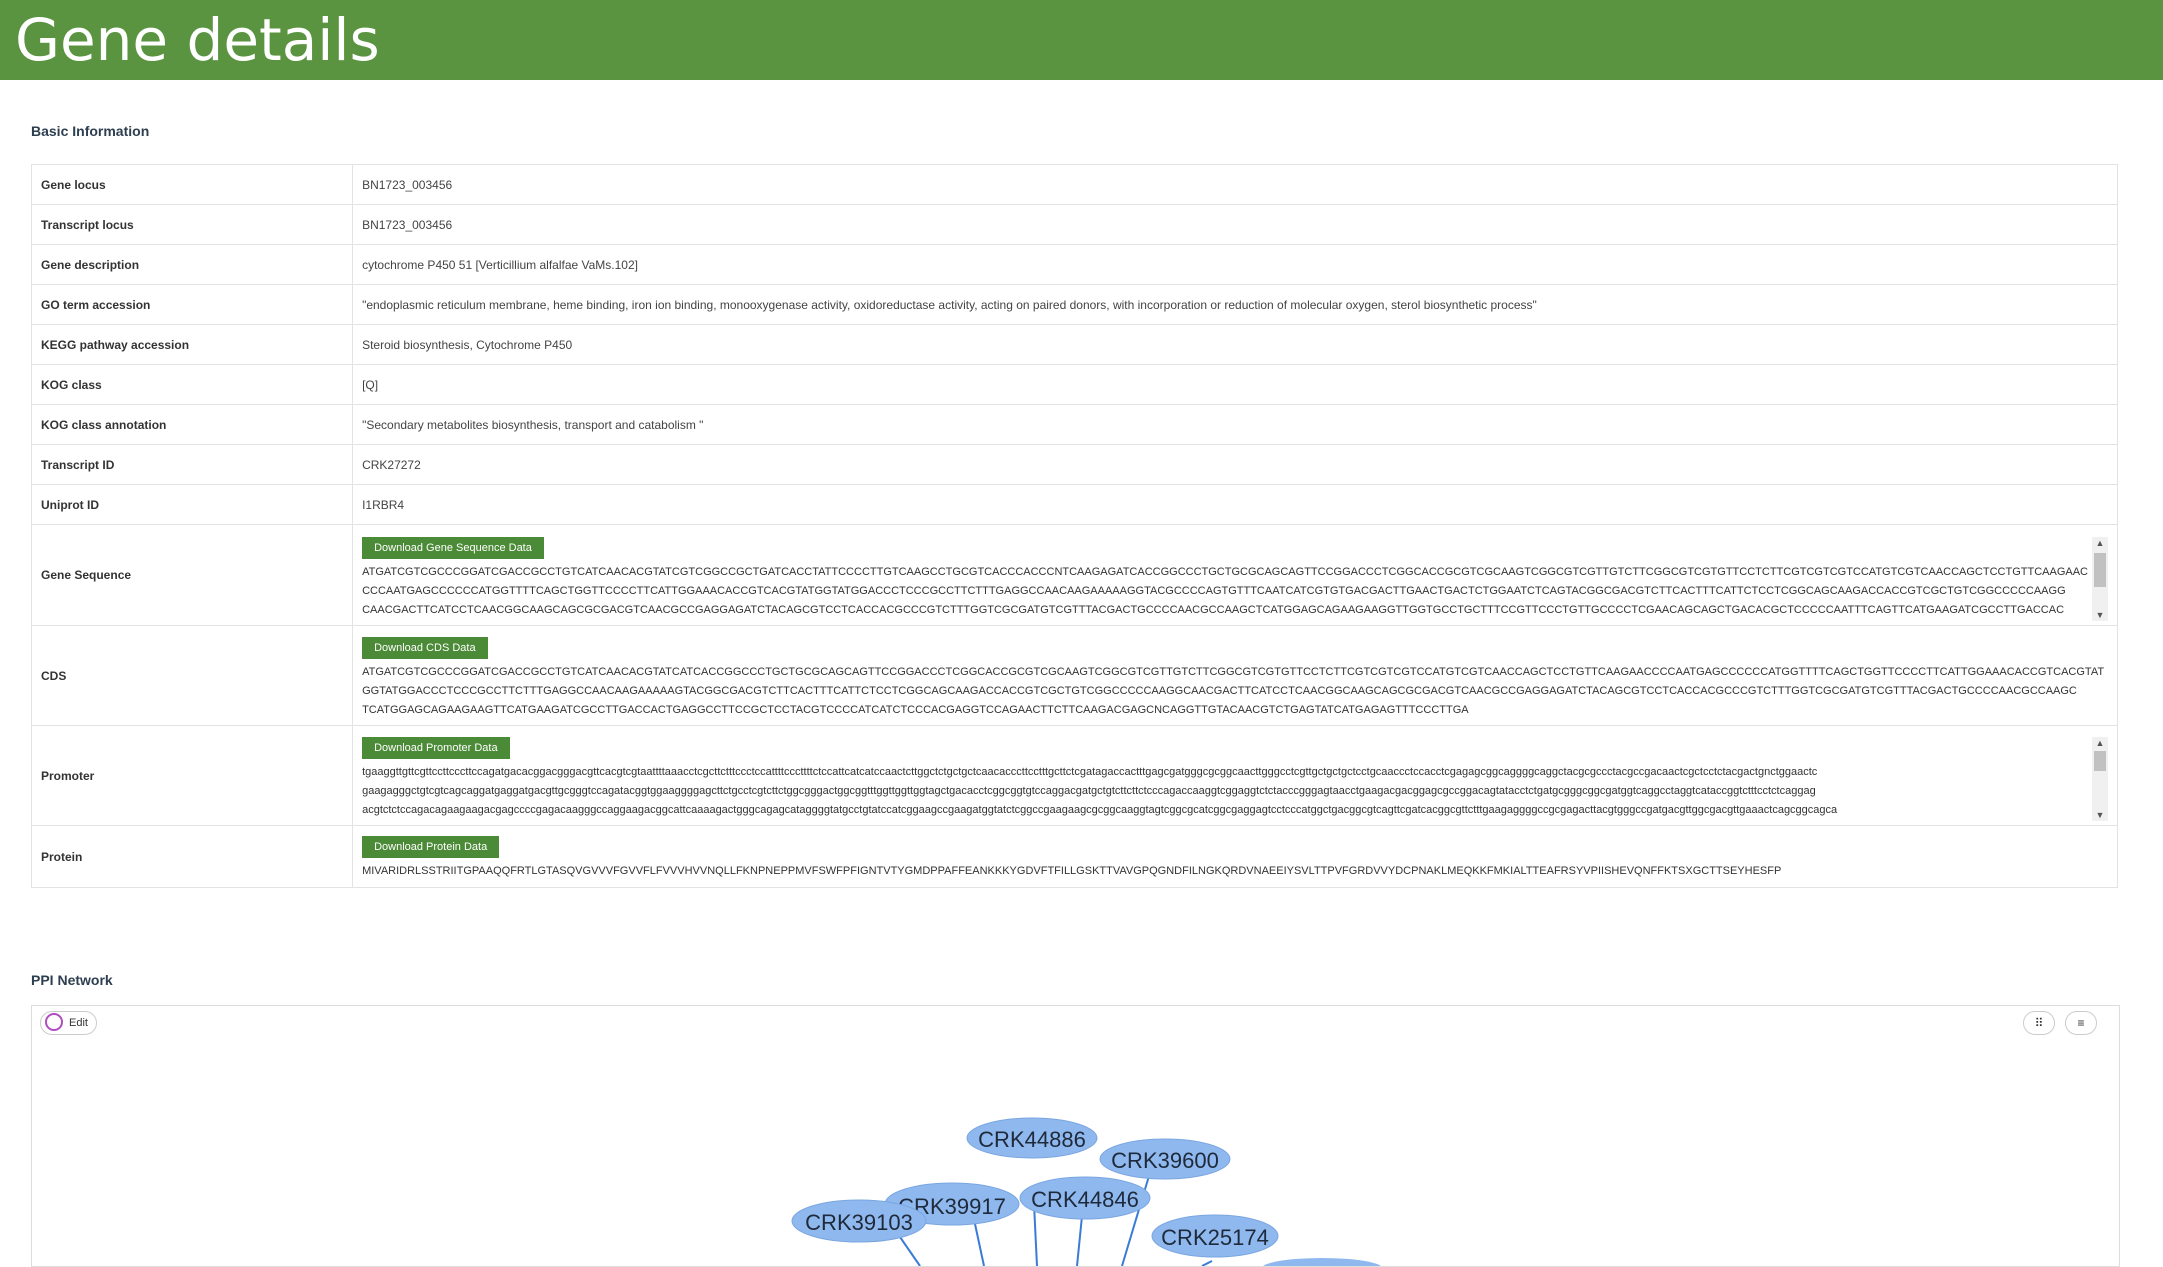  Describe the element at coordinates (1235, 464) in the screenshot. I see `transcript-id-value: CRK27272` at that location.